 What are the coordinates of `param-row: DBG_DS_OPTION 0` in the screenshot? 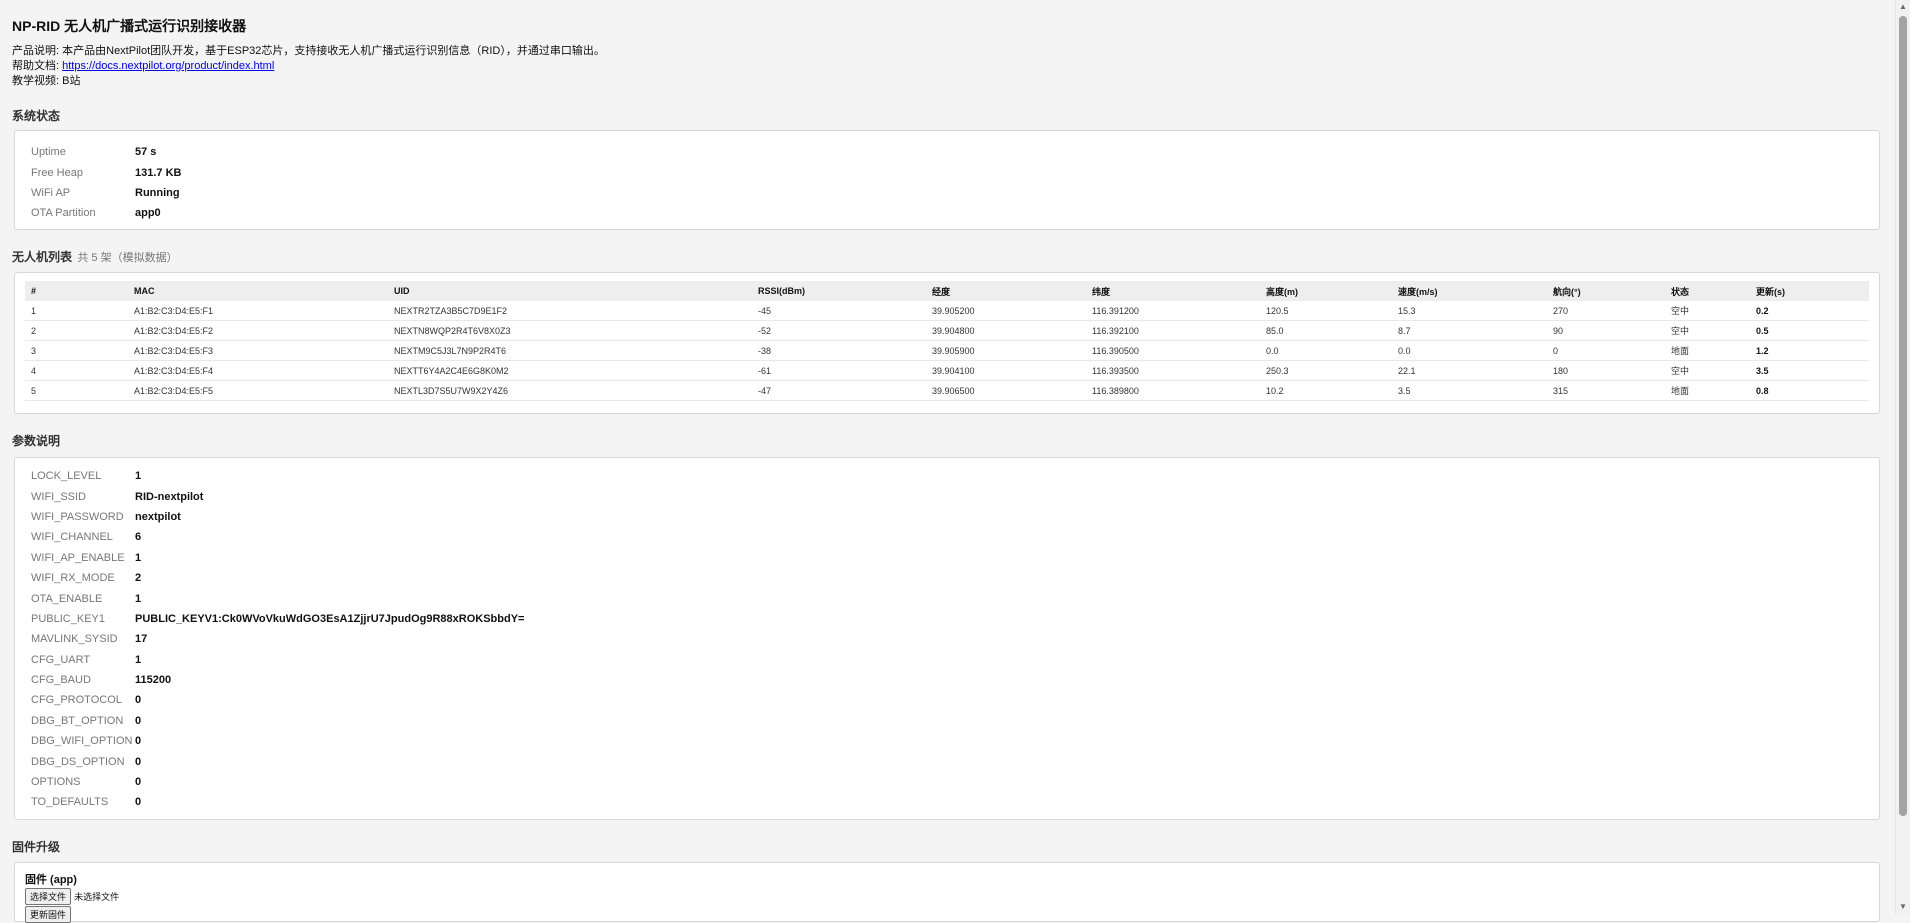 It's located at (947, 761).